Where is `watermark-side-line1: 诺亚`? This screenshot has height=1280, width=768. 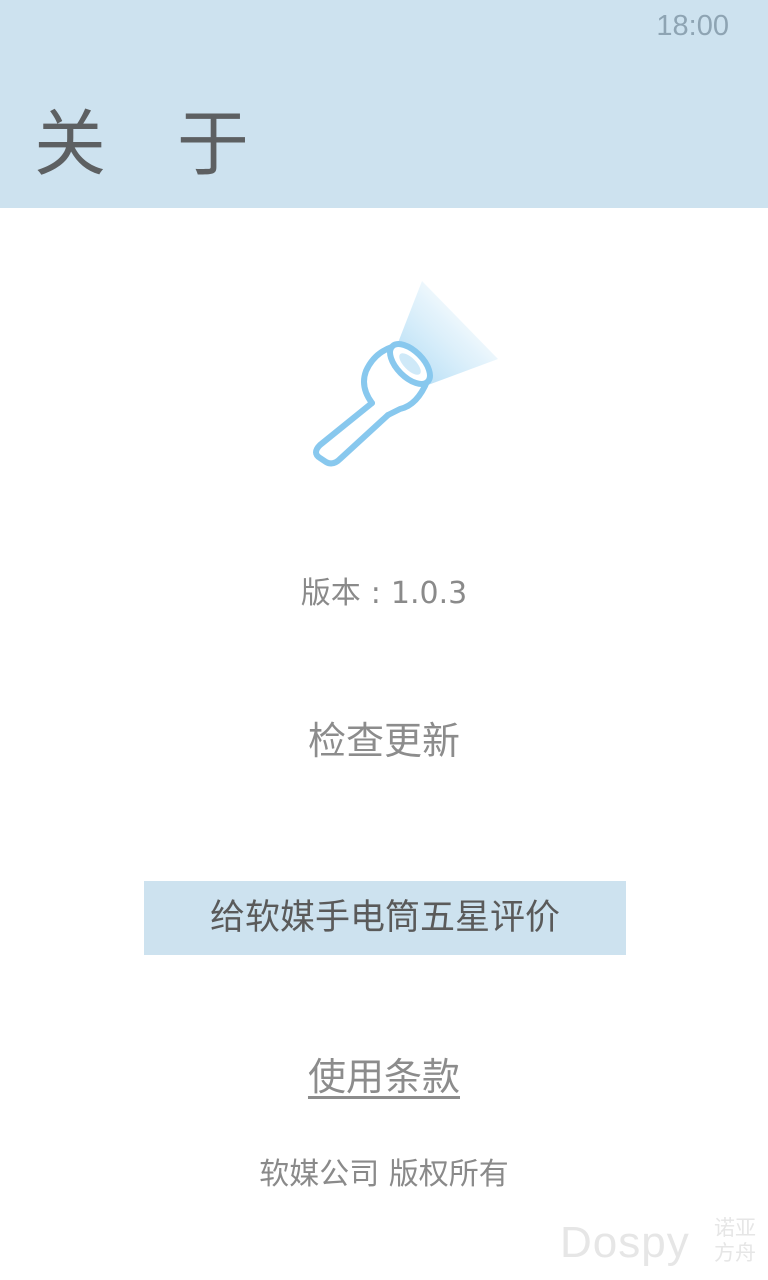
watermark-side-line1: 诺亚 is located at coordinates (735, 1228).